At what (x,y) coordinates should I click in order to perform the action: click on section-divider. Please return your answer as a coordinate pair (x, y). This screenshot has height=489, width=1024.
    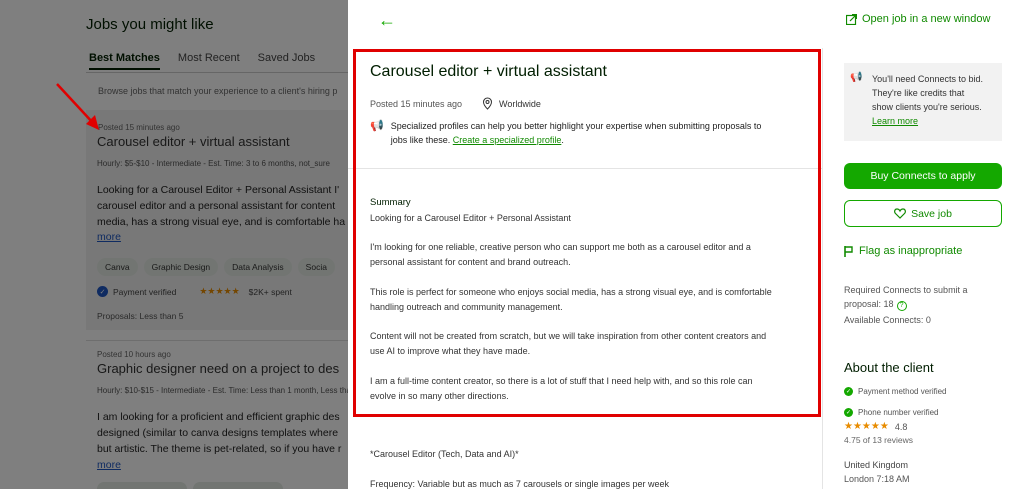
    Looking at the image, I should click on (585, 168).